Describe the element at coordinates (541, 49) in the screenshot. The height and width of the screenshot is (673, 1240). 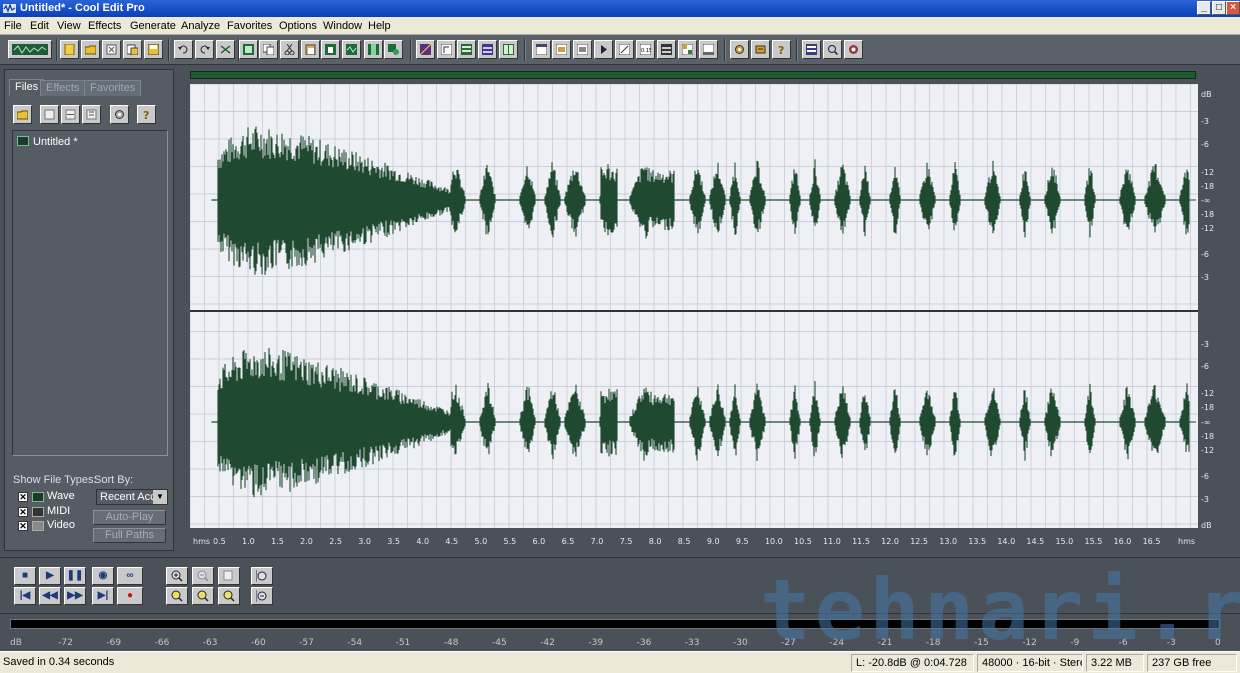
I see `view-waveform-button` at that location.